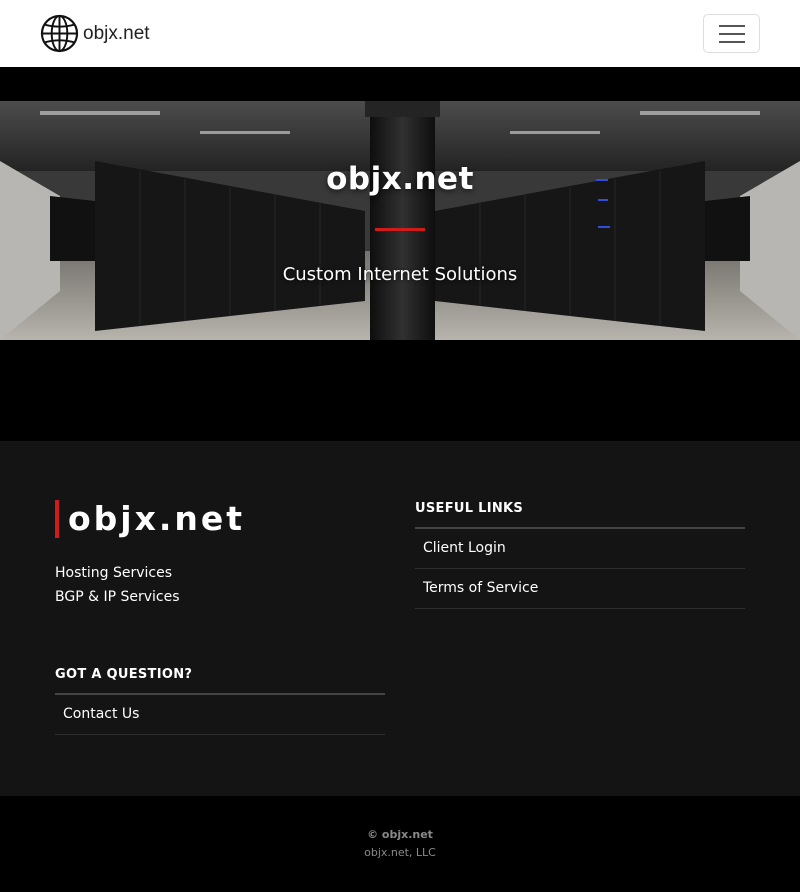 This screenshot has height=892, width=800. Describe the element at coordinates (400, 274) in the screenshot. I see `hero-subtitle: Custom Internet Solutions` at that location.